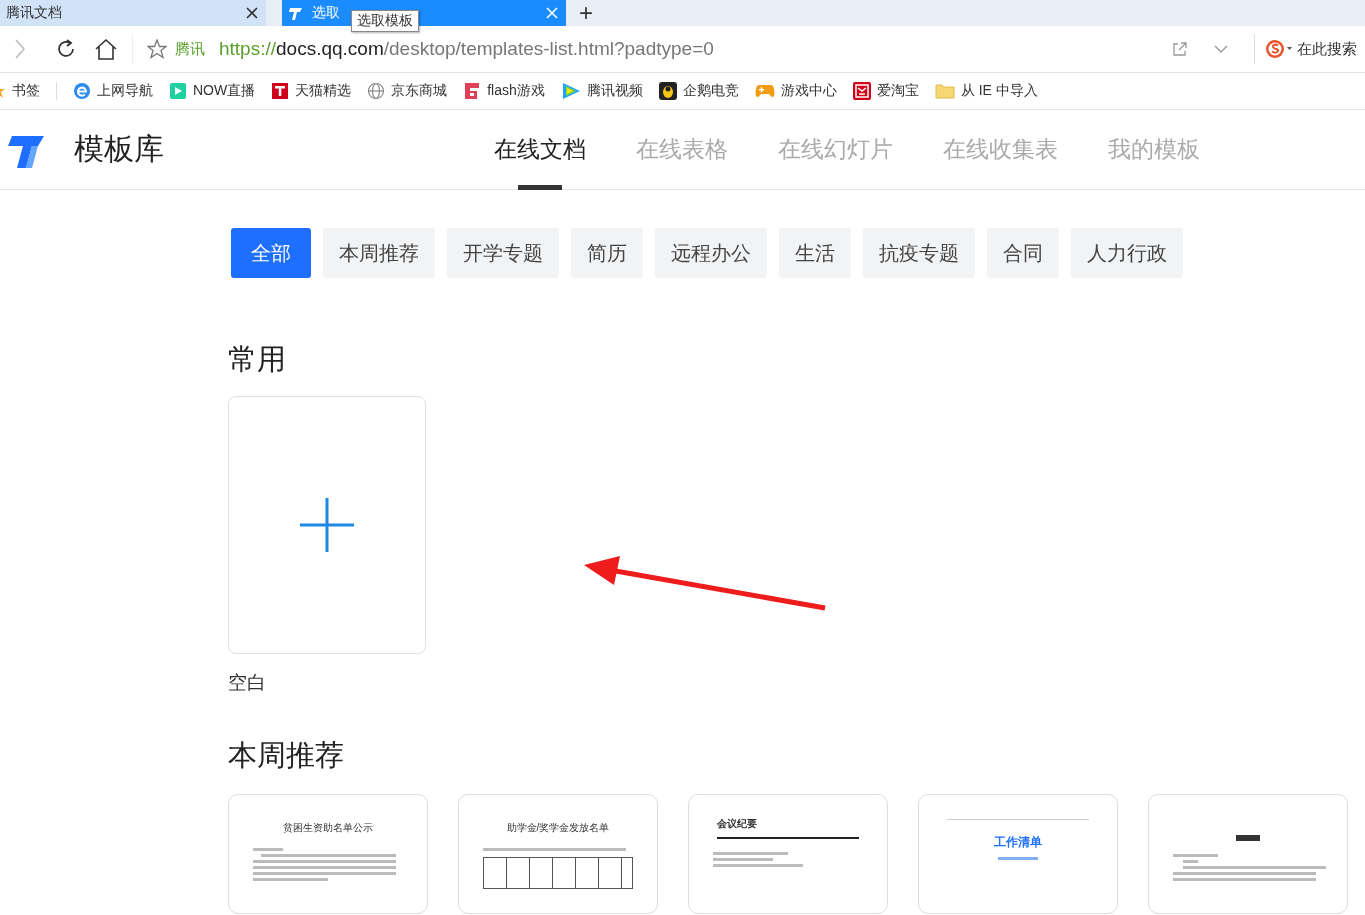 The width and height of the screenshot is (1365, 915). I want to click on card-label: 空白, so click(247, 683).